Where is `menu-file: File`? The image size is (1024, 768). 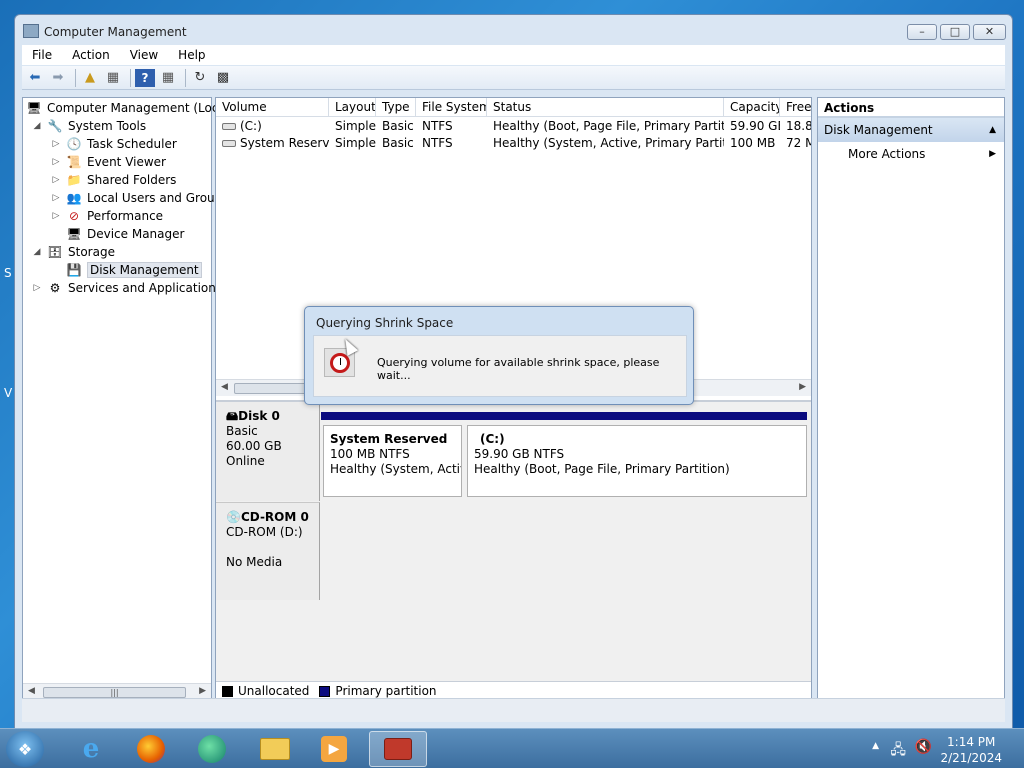
menu-file: File is located at coordinates (42, 55).